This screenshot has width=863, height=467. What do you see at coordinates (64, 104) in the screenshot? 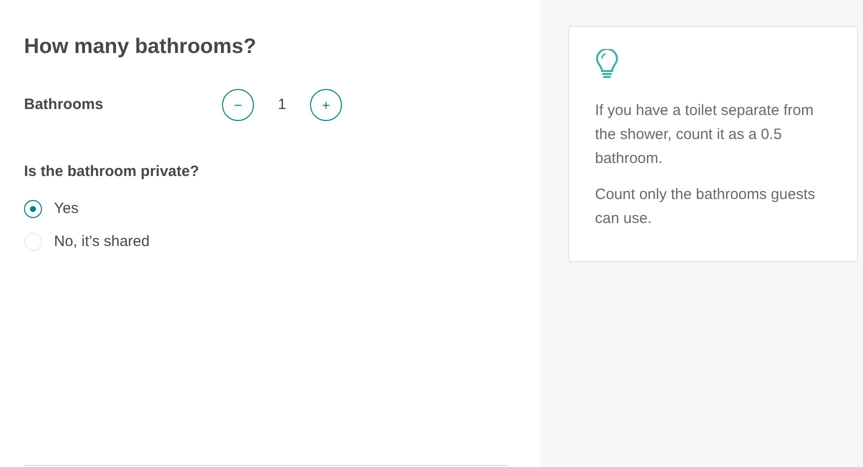
I see `counter-label: Bathrooms` at bounding box center [64, 104].